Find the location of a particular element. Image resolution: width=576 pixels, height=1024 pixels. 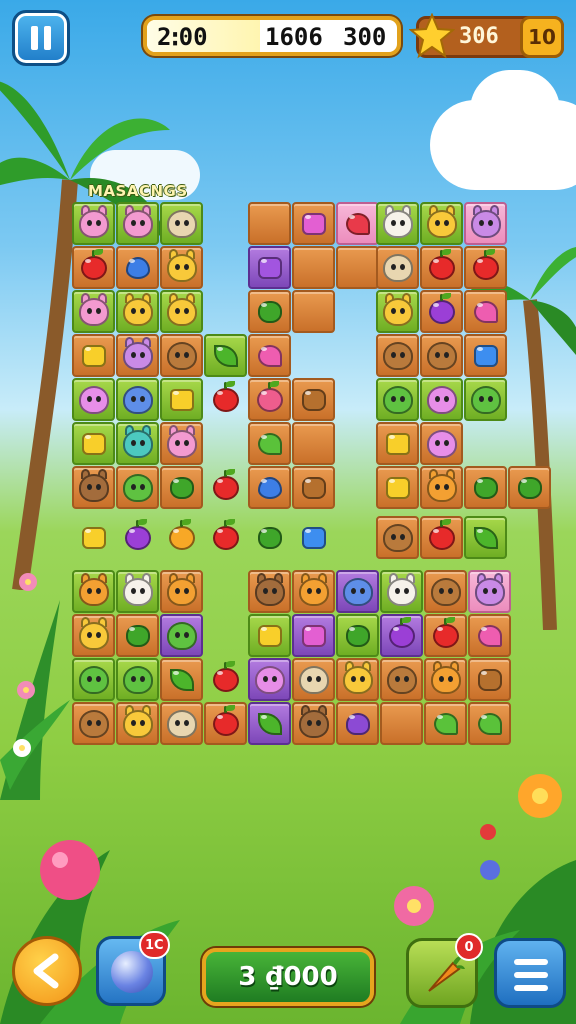

back-button is located at coordinates (47, 971).